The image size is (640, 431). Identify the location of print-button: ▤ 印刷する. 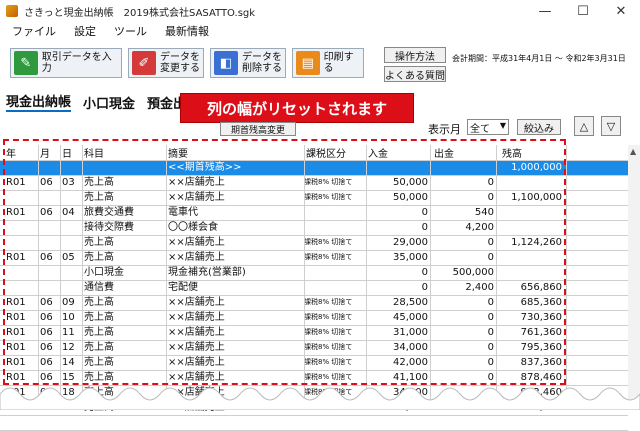
(328, 63).